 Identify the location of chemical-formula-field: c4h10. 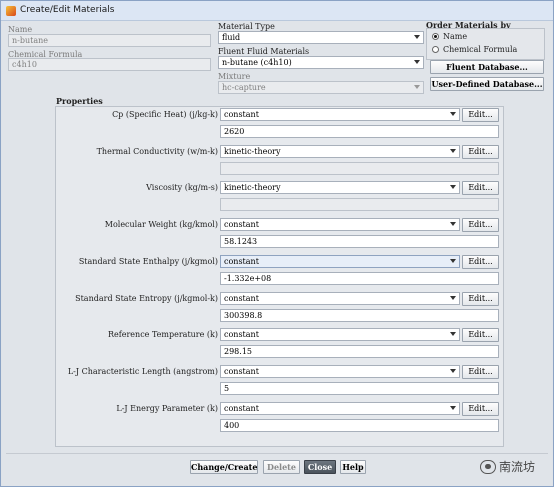
(109, 64).